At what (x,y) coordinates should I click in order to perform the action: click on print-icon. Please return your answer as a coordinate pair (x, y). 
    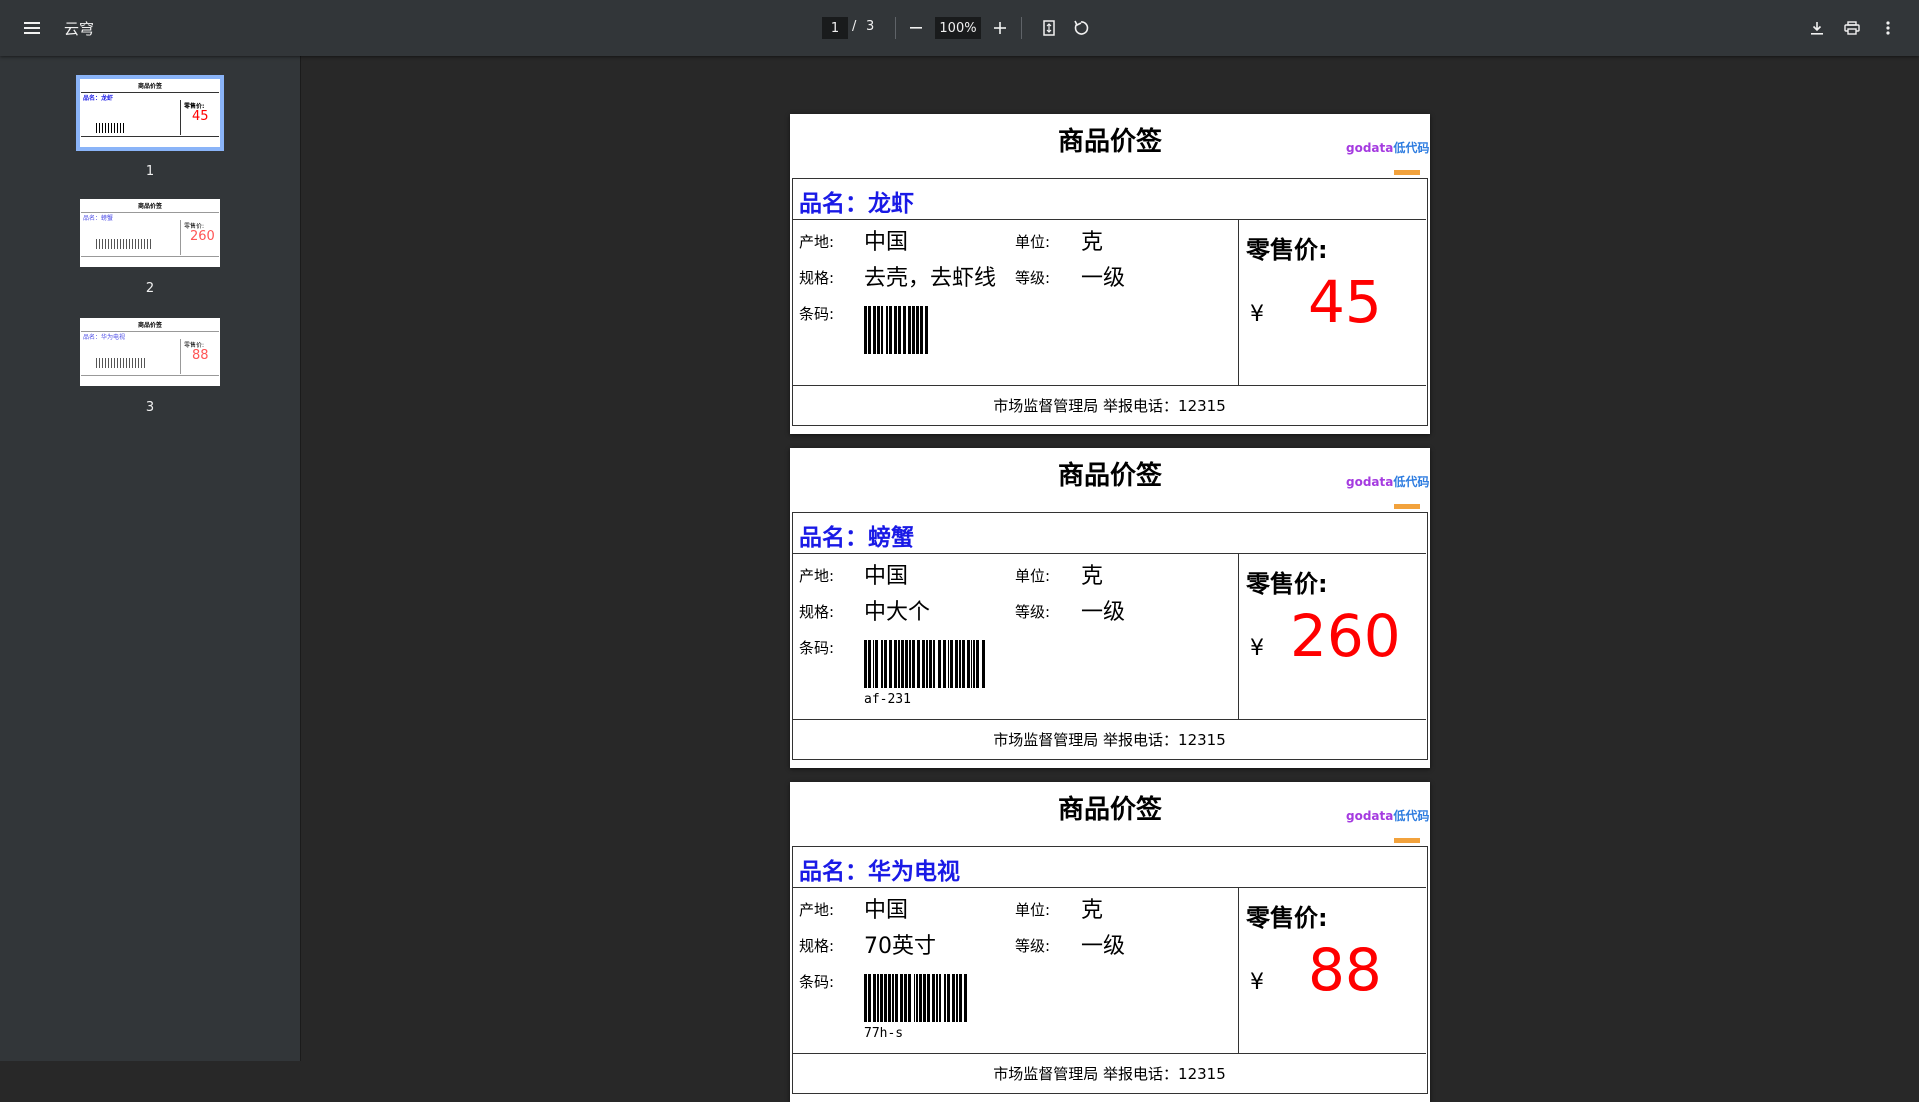
    Looking at the image, I should click on (1852, 28).